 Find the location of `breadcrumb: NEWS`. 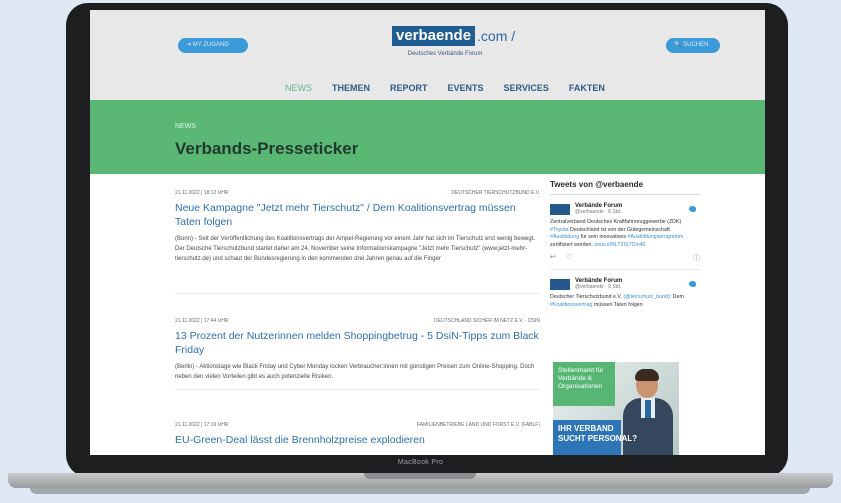

breadcrumb: NEWS is located at coordinates (185, 126).